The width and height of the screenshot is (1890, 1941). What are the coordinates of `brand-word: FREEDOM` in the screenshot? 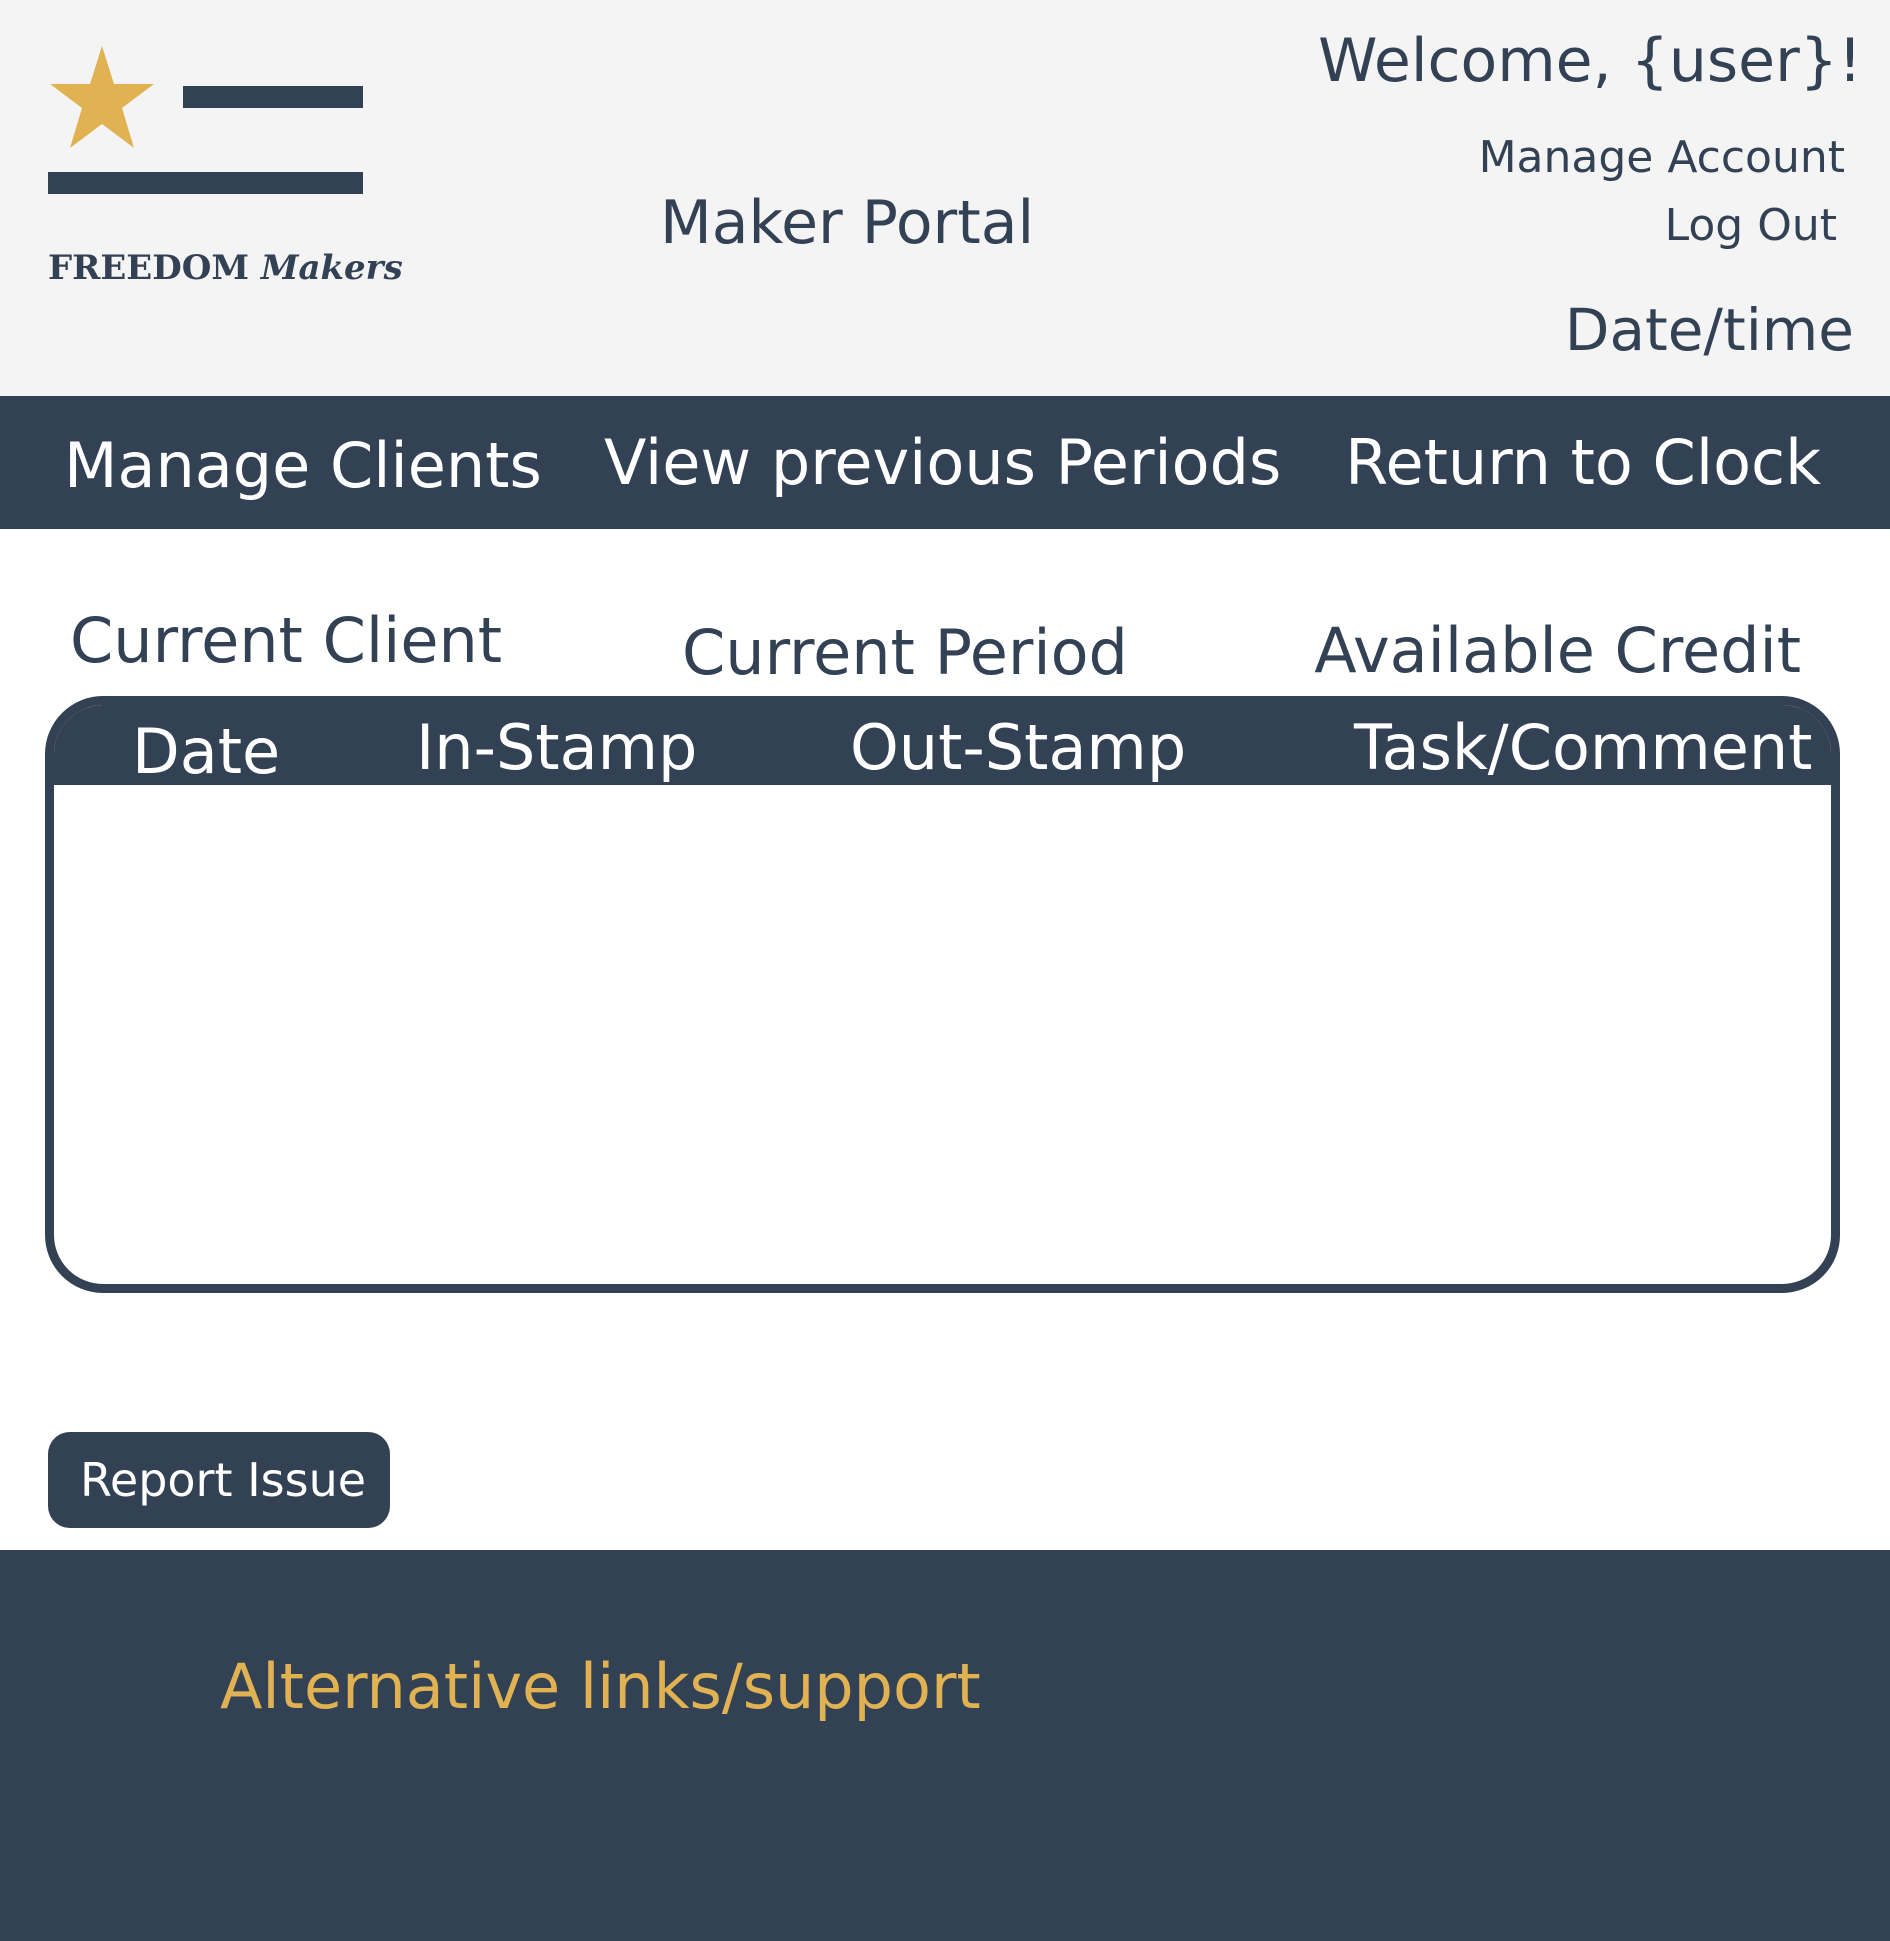 It's located at (148, 268).